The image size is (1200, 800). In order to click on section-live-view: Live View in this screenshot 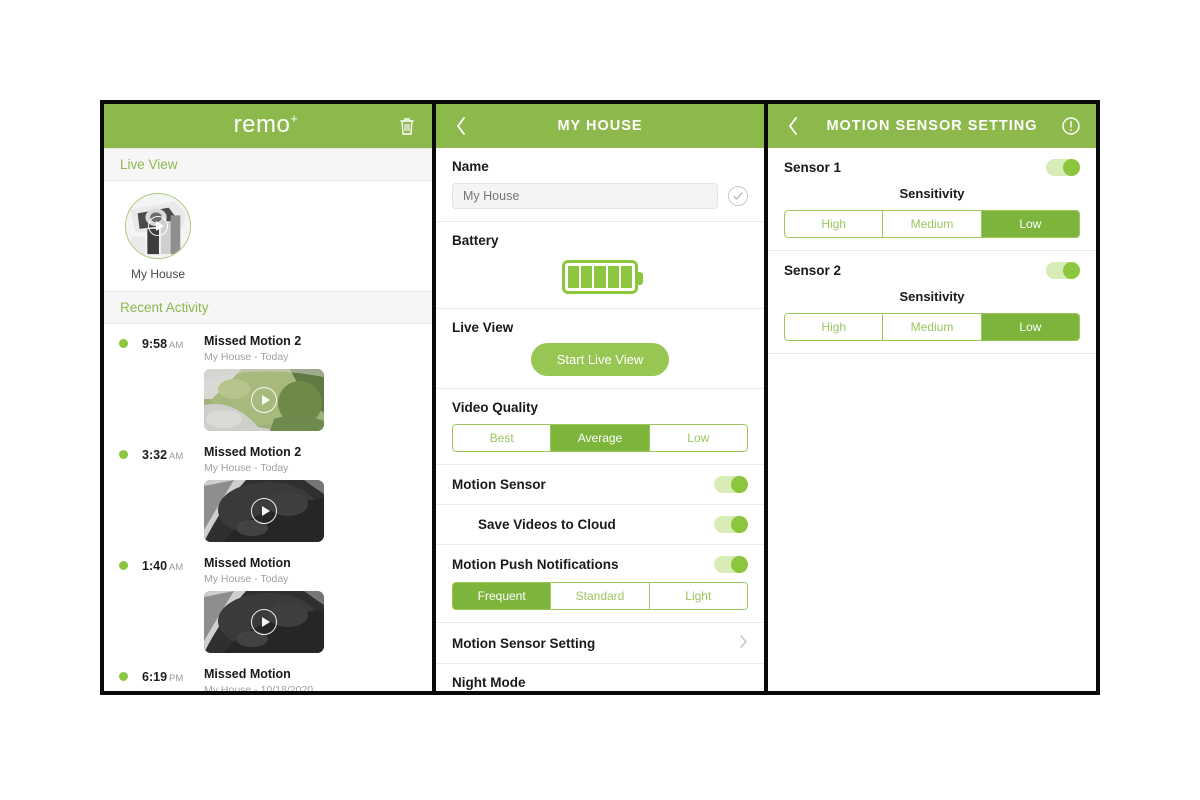, I will do `click(268, 164)`.